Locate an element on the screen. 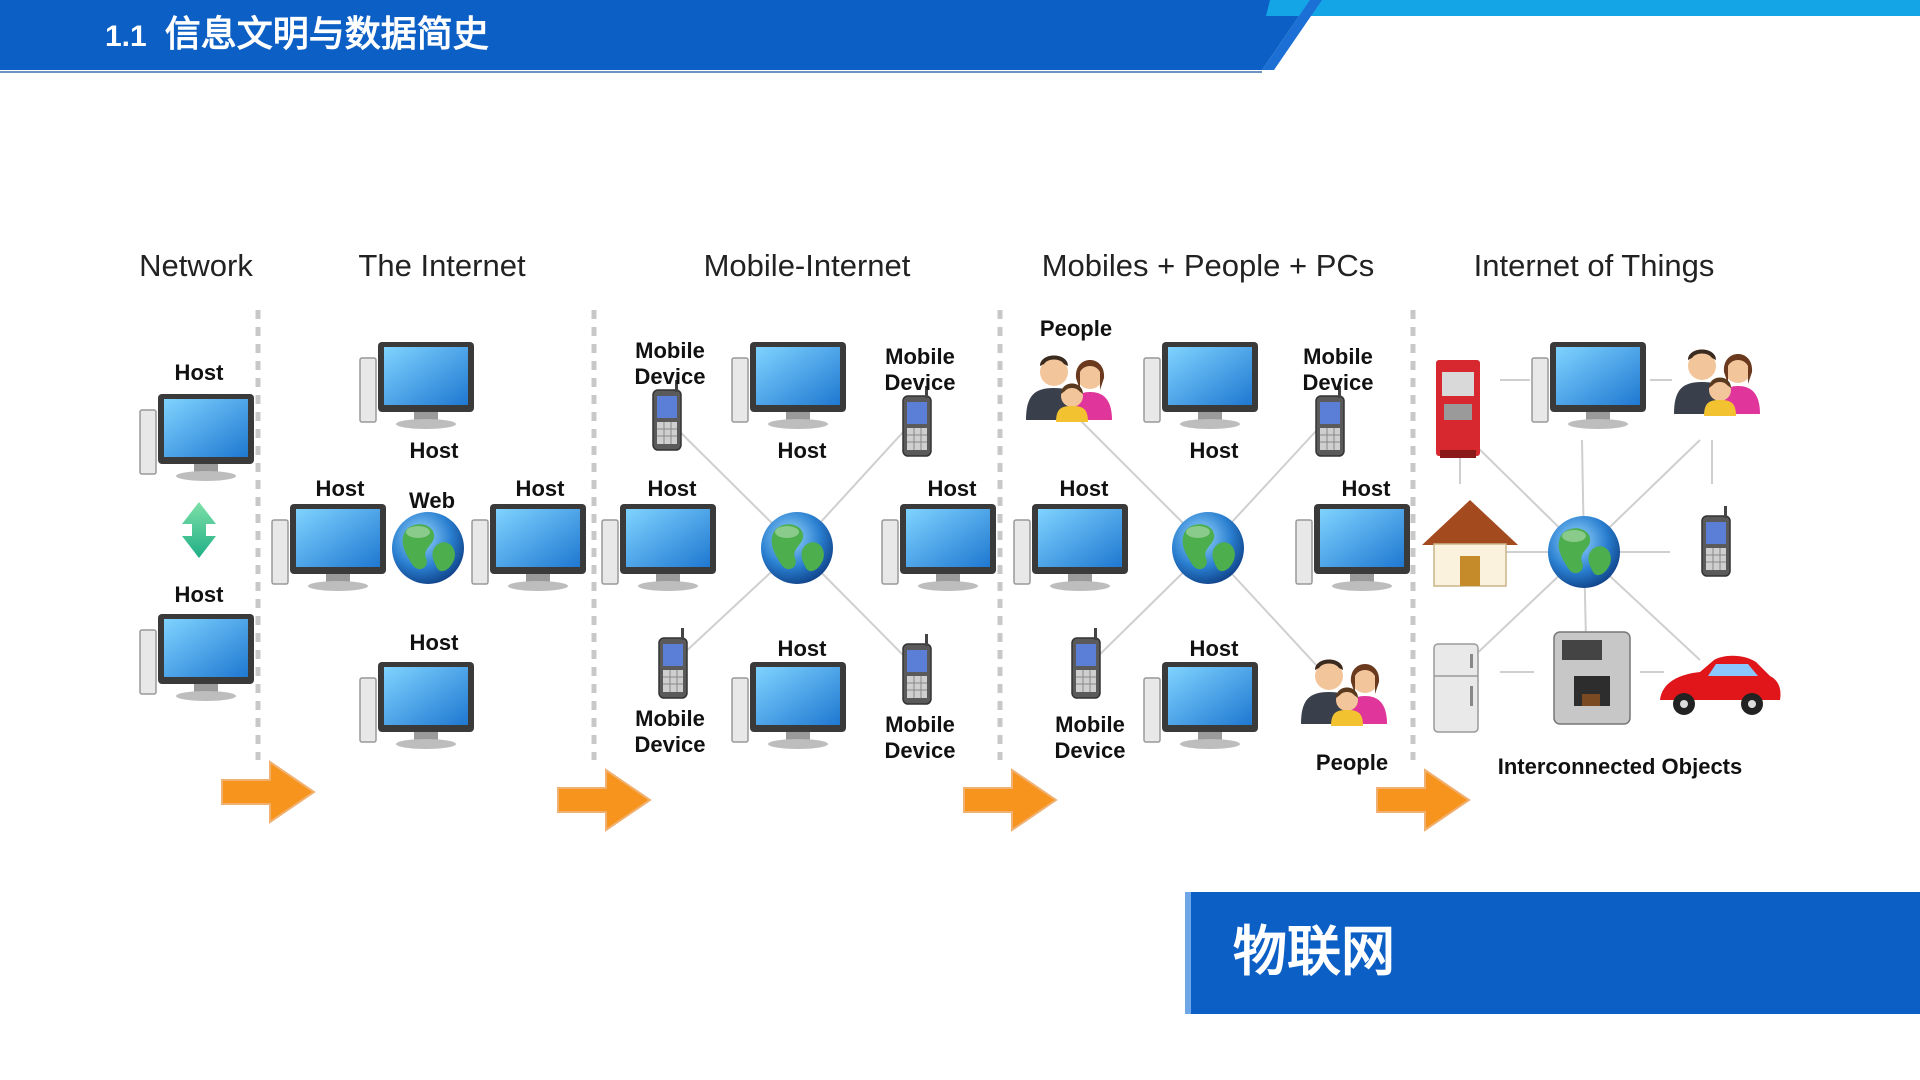 Image resolution: width=1920 pixels, height=1080 pixels. stage-title-iot: Internet of Things is located at coordinates (1594, 265).